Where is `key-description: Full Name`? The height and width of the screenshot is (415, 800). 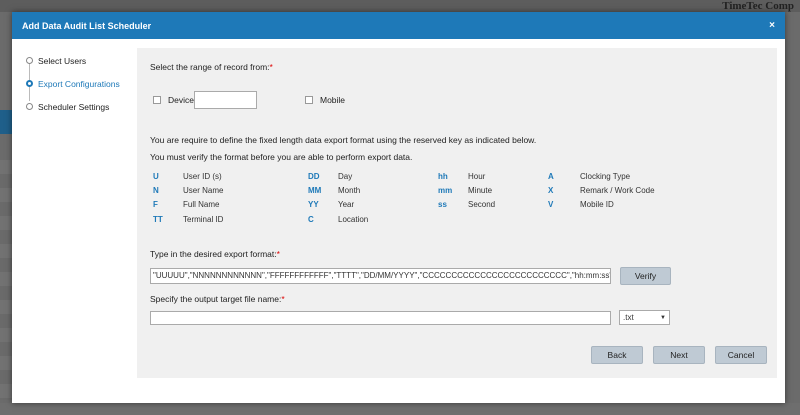 key-description: Full Name is located at coordinates (201, 204).